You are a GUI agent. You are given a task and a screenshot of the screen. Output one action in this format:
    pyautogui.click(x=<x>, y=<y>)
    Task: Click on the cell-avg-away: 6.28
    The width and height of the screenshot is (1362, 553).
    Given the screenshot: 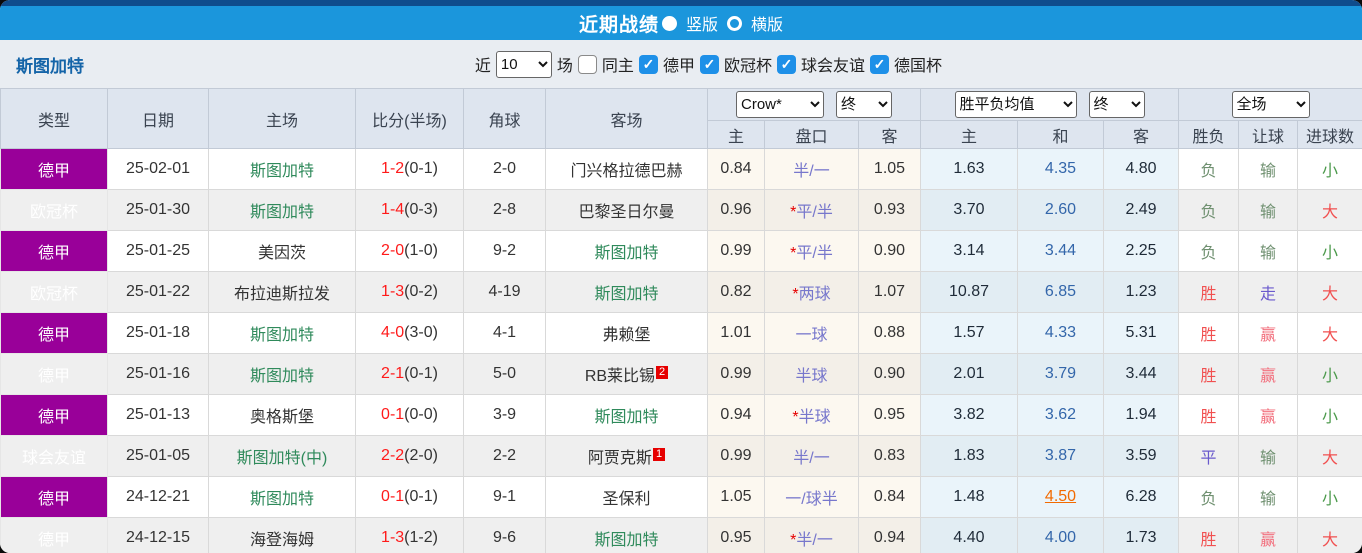 What is the action you would take?
    pyautogui.click(x=1141, y=497)
    